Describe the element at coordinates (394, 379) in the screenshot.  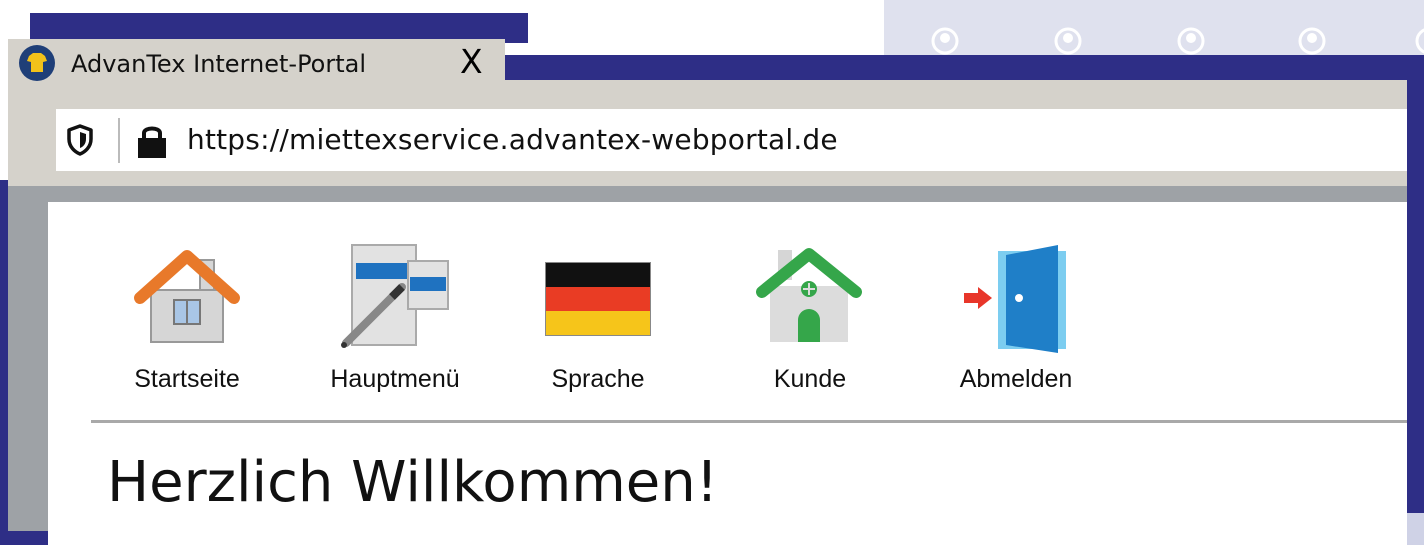
I see `toolbar-label-hauptmenu: Hauptmenü` at that location.